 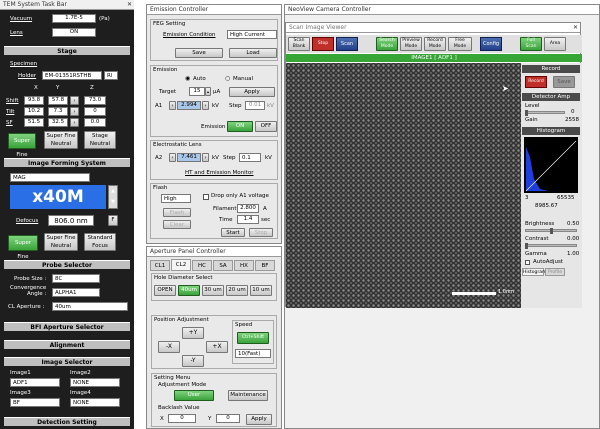 I want to click on clear-button: Clear, so click(x=177, y=224).